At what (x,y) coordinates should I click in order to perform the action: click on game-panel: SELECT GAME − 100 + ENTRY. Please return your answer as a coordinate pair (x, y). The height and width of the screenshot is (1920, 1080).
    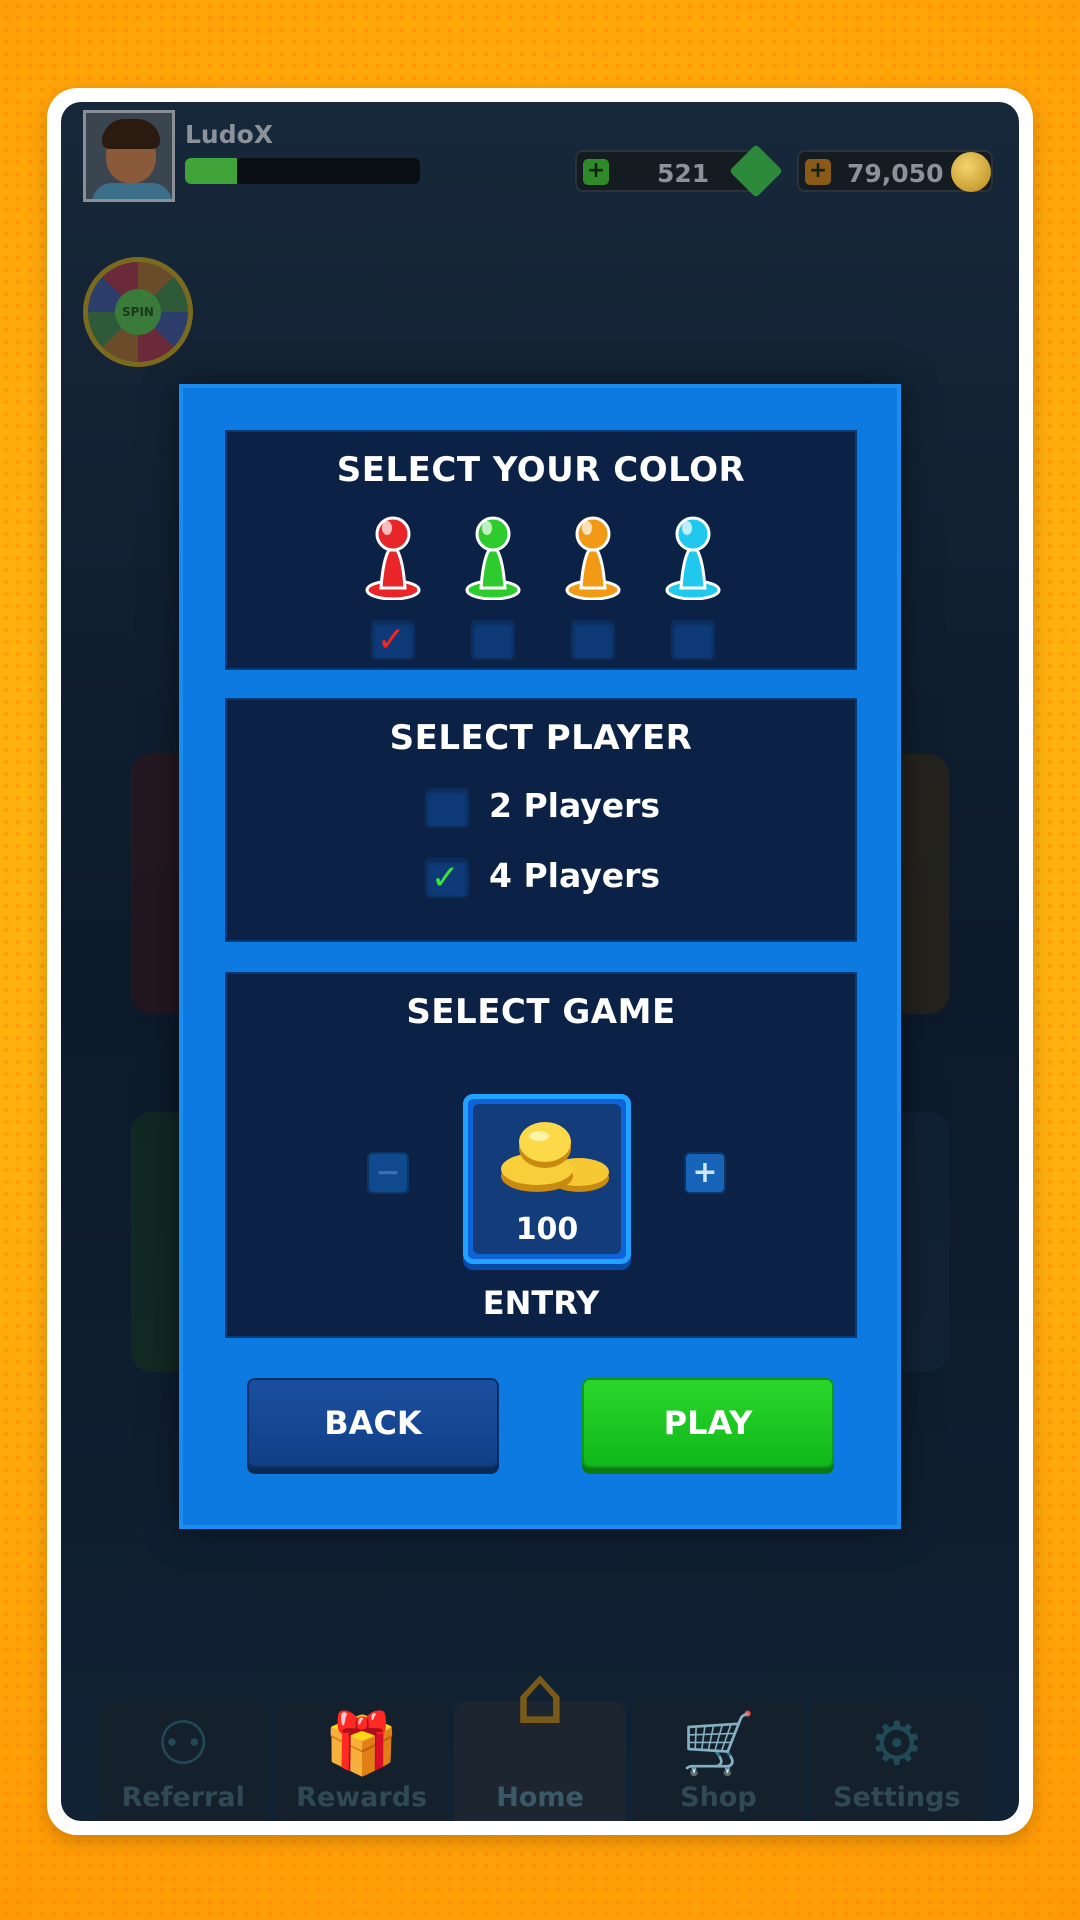
    Looking at the image, I should click on (541, 1155).